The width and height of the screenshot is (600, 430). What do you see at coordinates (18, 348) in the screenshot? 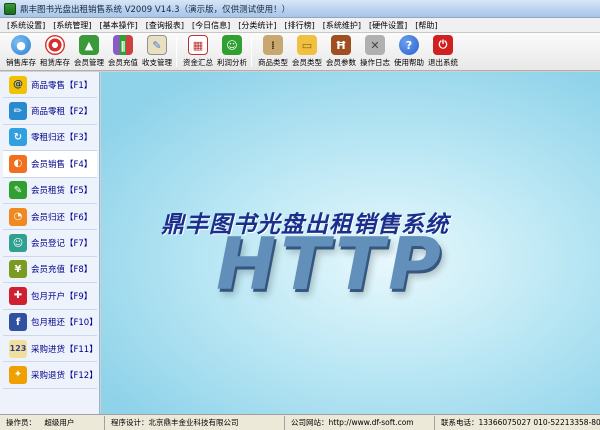
I see `numbers-icon: 123` at bounding box center [18, 348].